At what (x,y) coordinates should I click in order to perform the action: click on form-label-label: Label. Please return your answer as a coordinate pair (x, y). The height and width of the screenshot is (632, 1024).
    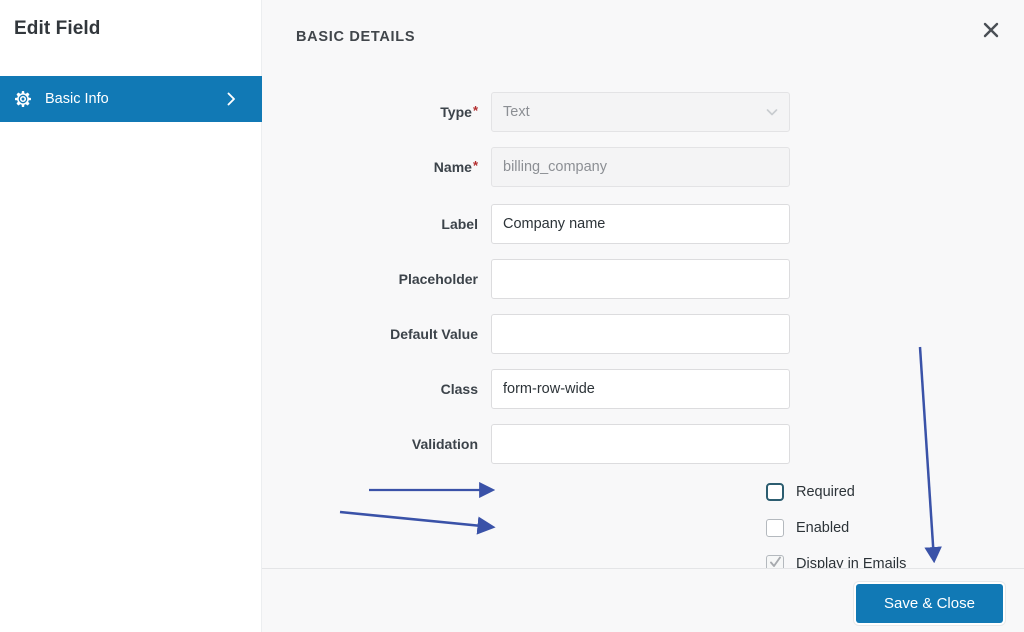
    Looking at the image, I should click on (459, 224).